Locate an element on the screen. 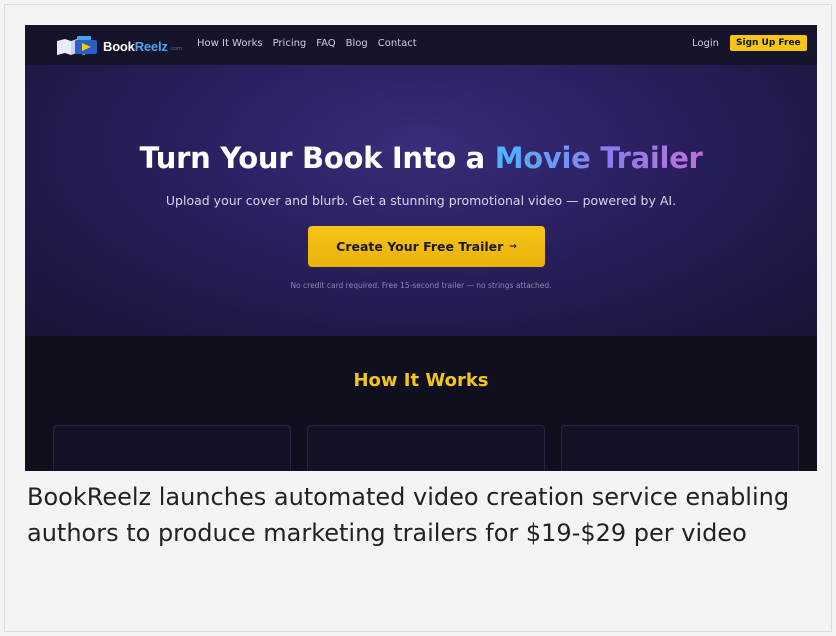 The width and height of the screenshot is (836, 636). nav-links: How It Works Pricing FAQ Blog Contact is located at coordinates (307, 43).